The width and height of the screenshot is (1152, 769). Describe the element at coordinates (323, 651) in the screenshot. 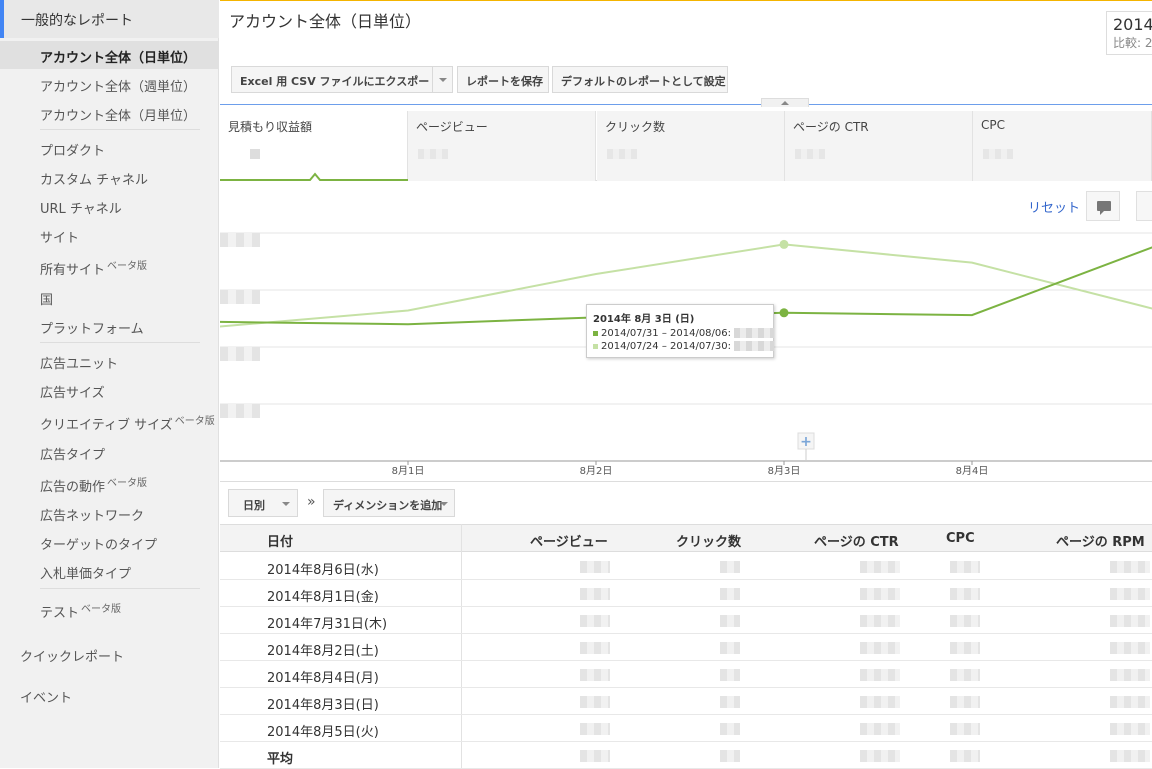

I see `cell-date: 2014年8月2日(土)` at that location.